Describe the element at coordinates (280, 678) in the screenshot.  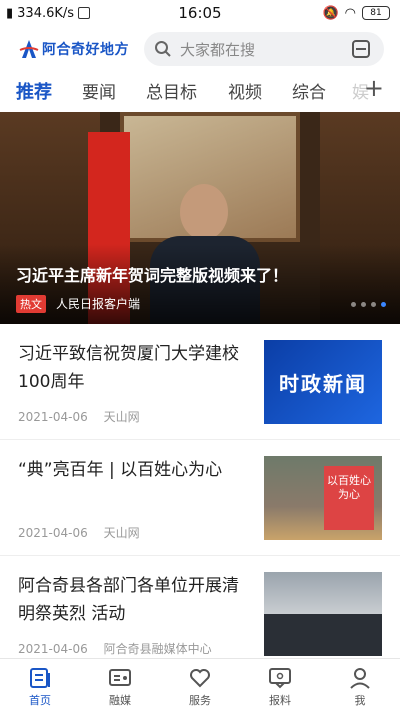
I see `report-chat-icon` at that location.